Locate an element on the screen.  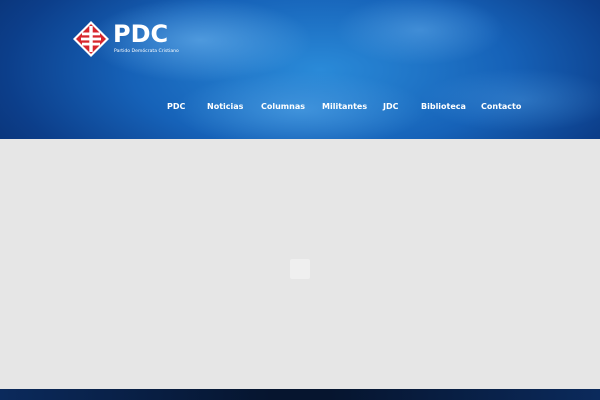
site-logo: PDC Partido Demócrata Cristiano is located at coordinates (125, 39).